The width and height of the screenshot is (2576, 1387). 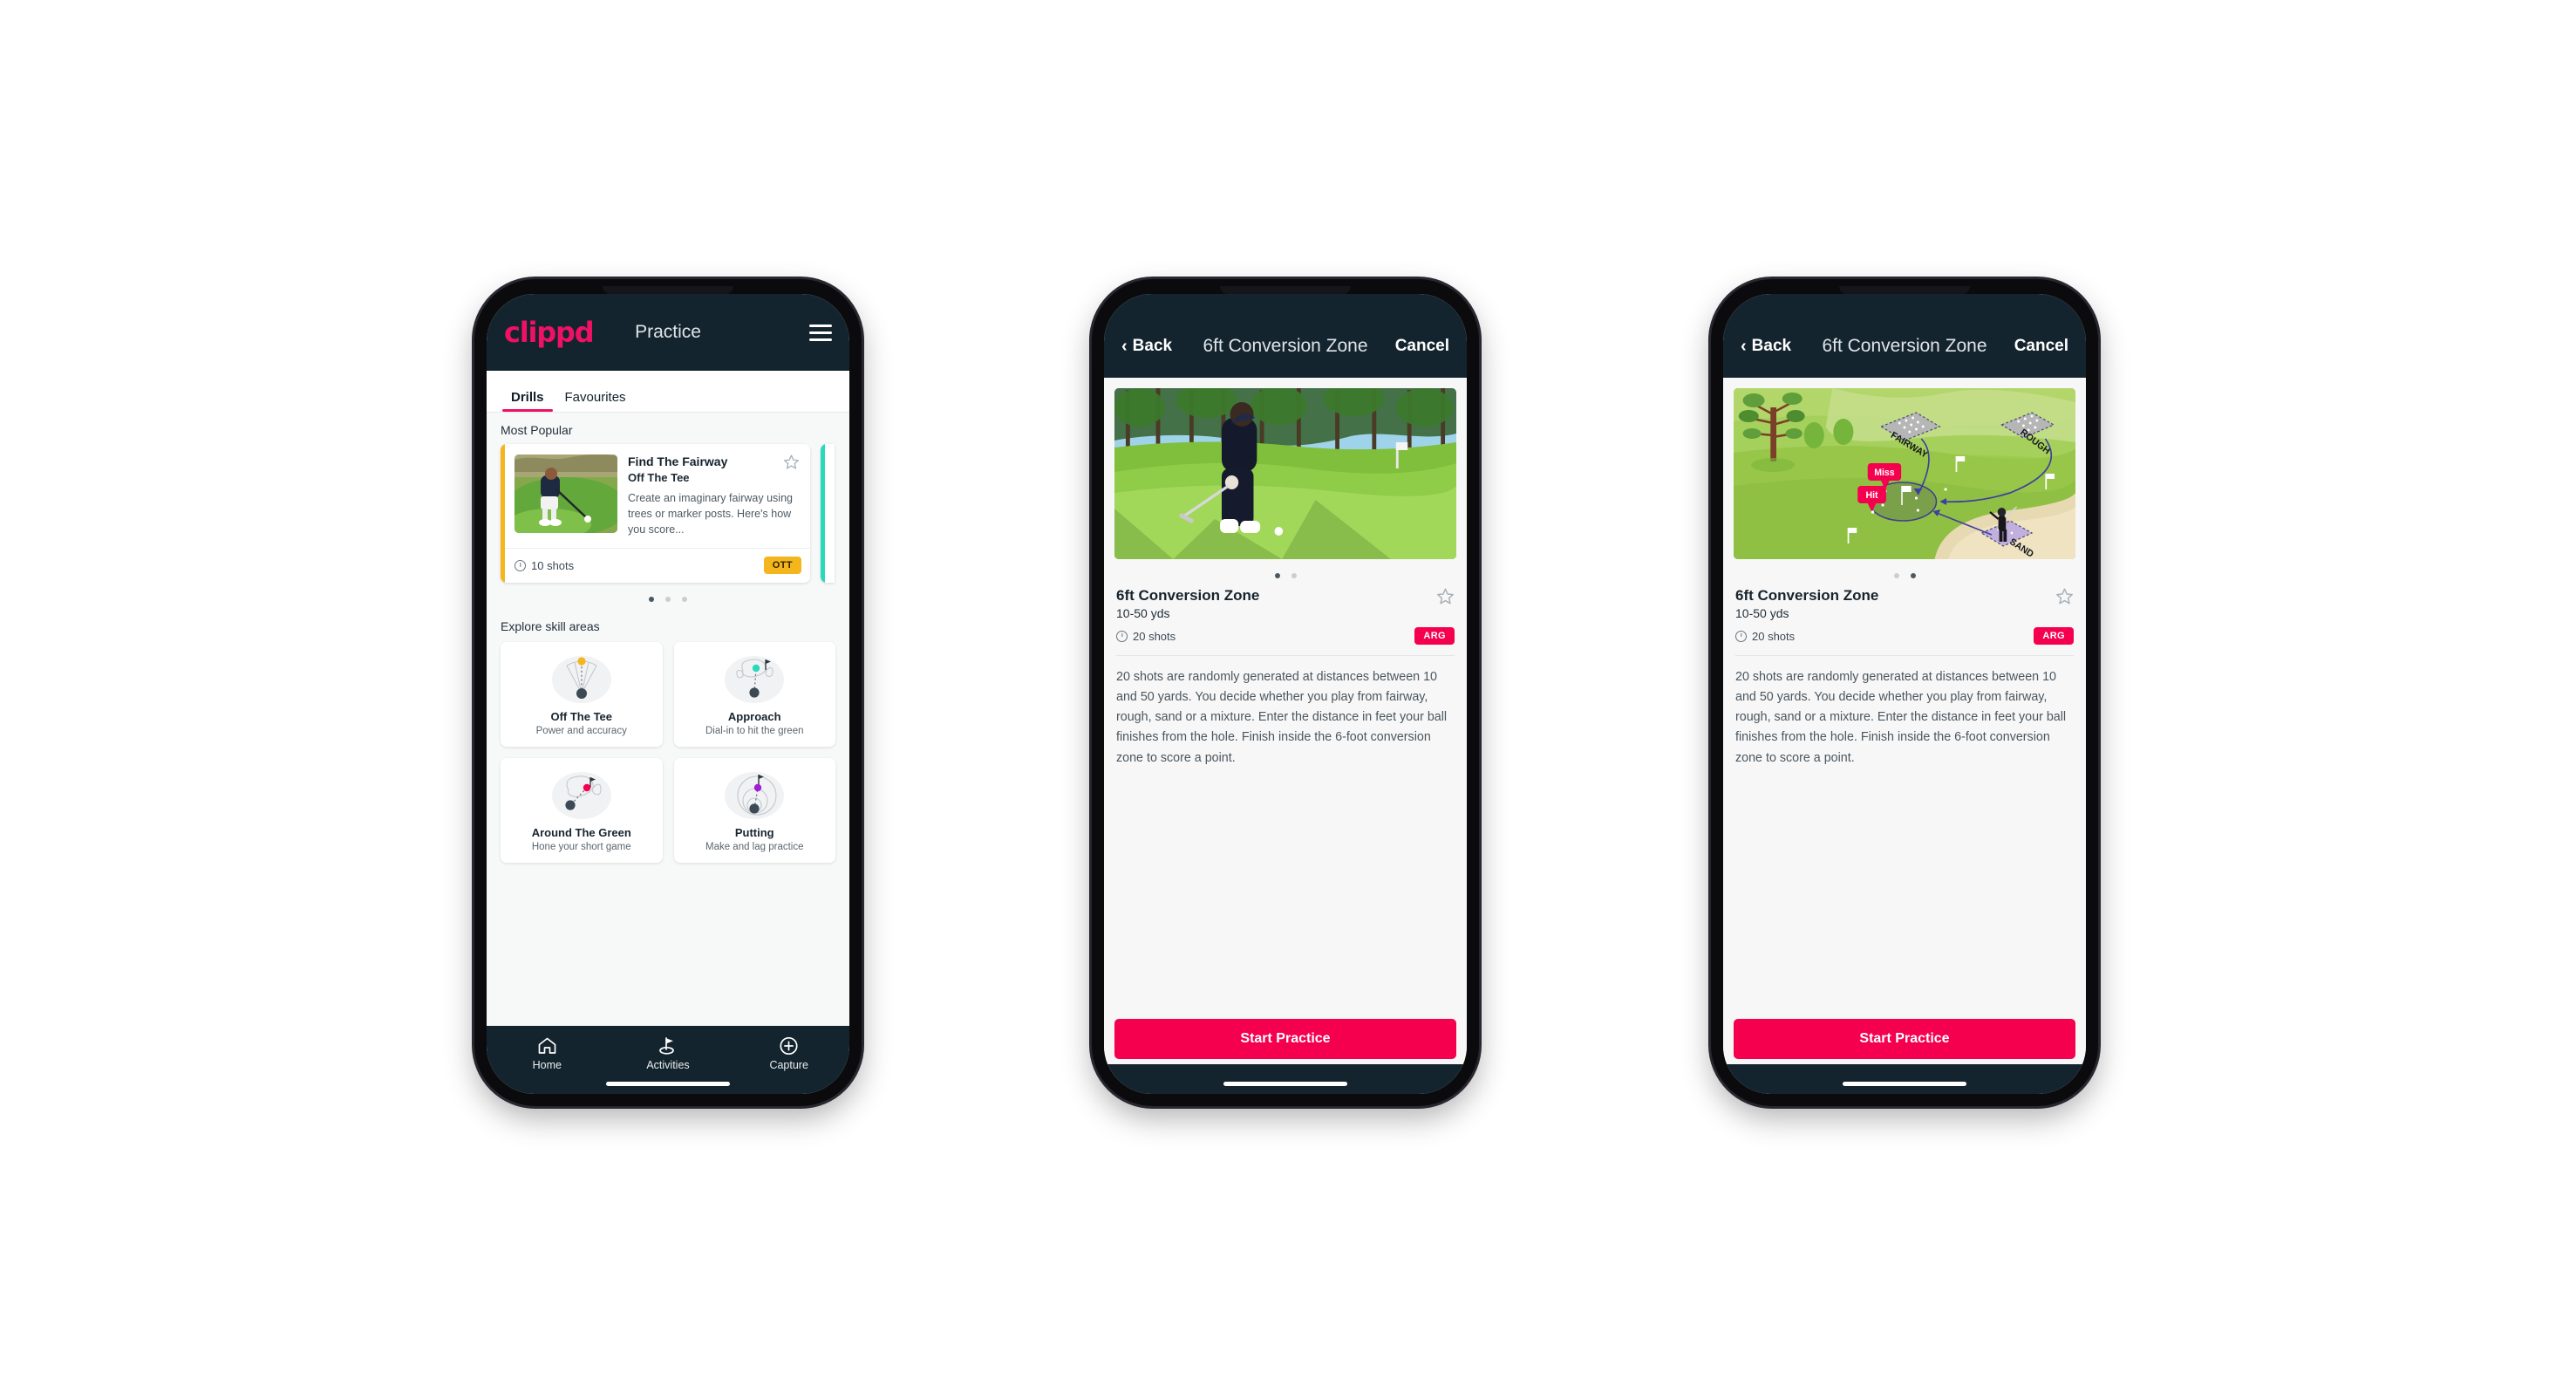 What do you see at coordinates (754, 730) in the screenshot?
I see `skill-desc: Dial-in to hit the green` at bounding box center [754, 730].